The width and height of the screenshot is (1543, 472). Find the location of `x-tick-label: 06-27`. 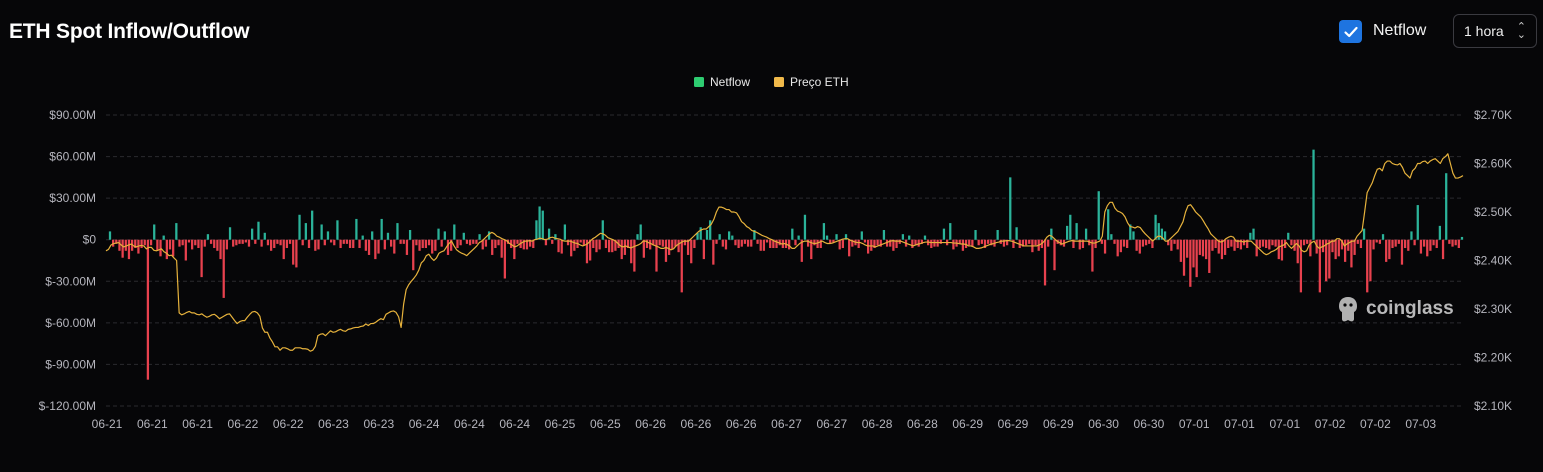

x-tick-label: 06-27 is located at coordinates (786, 424).